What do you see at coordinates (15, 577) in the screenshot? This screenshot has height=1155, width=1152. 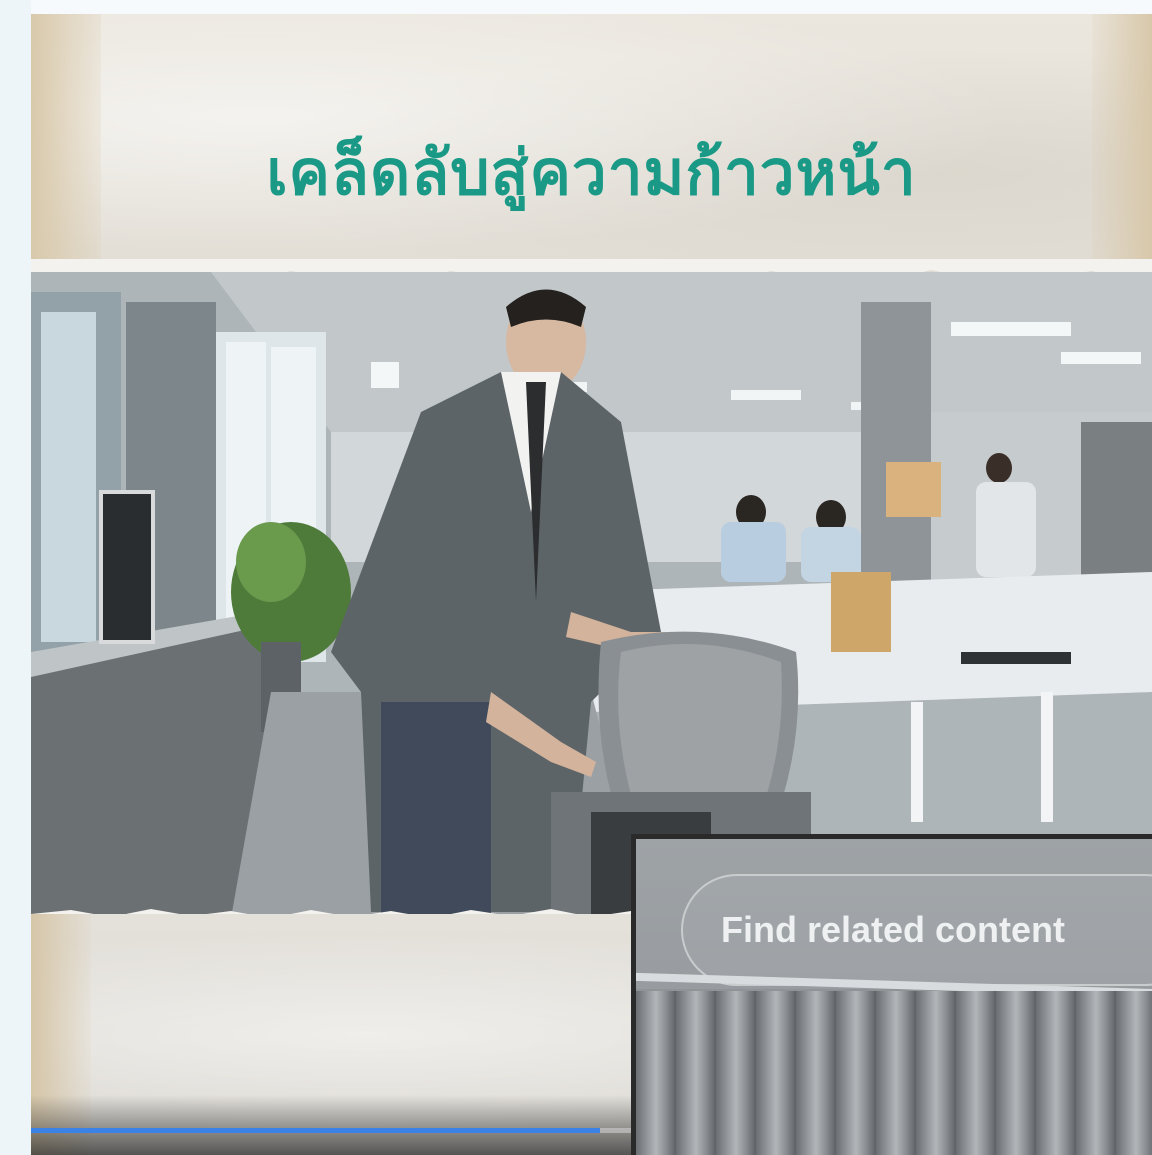 I see `left-strip` at bounding box center [15, 577].